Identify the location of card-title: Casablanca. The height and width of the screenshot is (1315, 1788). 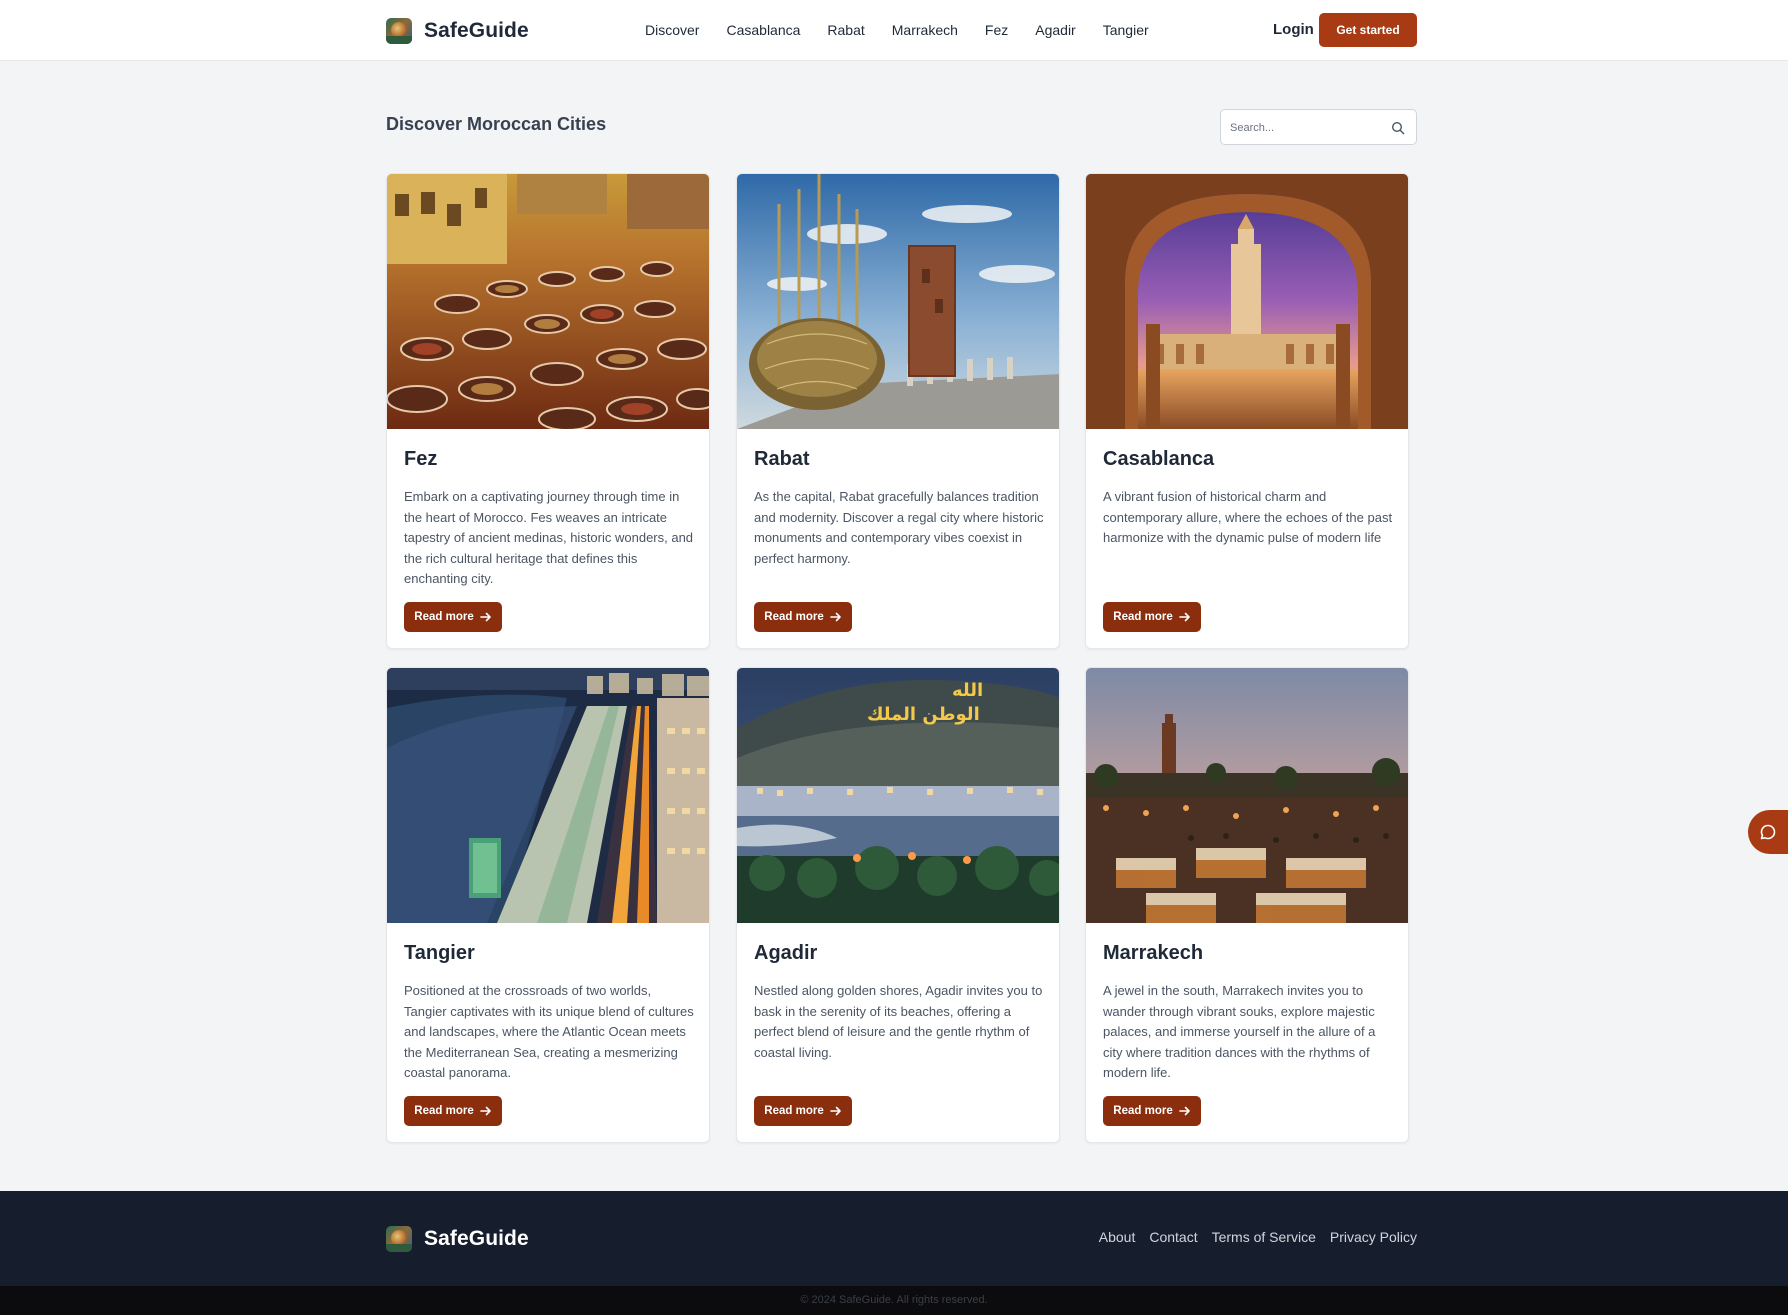
(1159, 459).